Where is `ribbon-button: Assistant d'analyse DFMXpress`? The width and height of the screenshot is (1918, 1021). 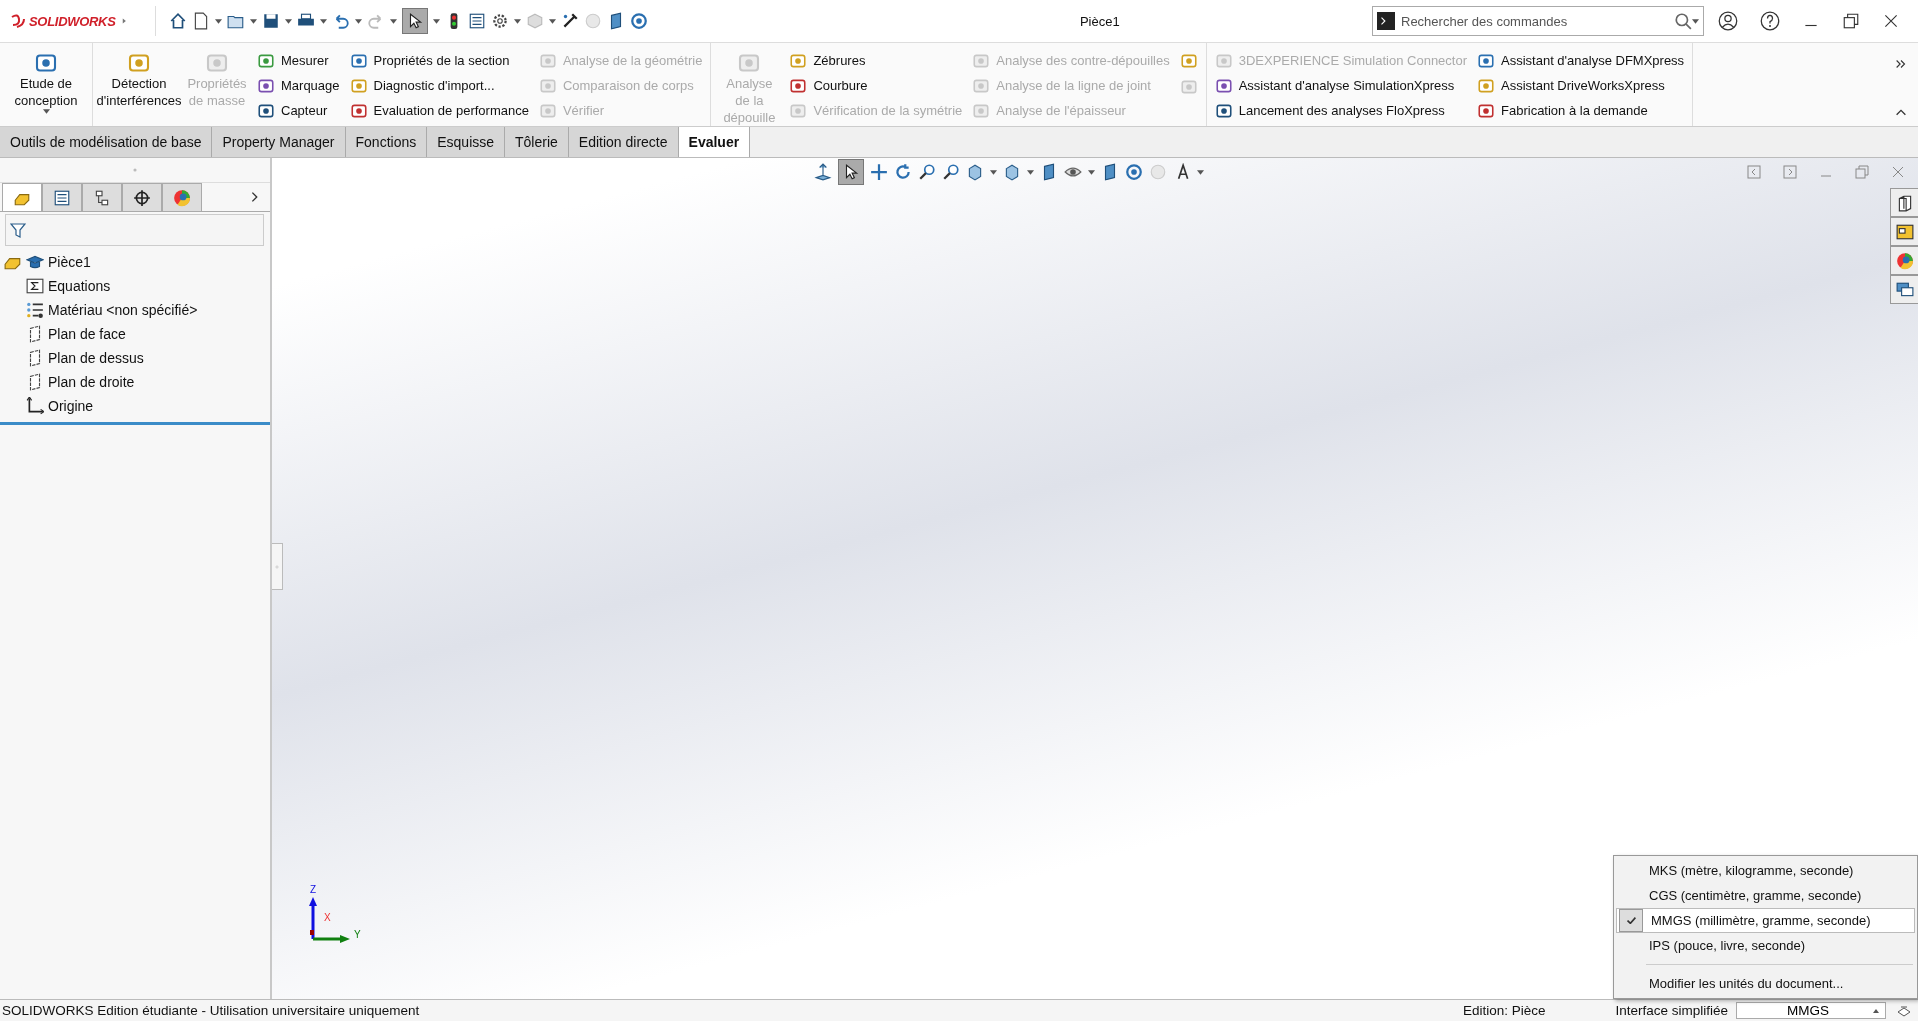
ribbon-button: Assistant d'analyse DFMXpress is located at coordinates (1581, 60).